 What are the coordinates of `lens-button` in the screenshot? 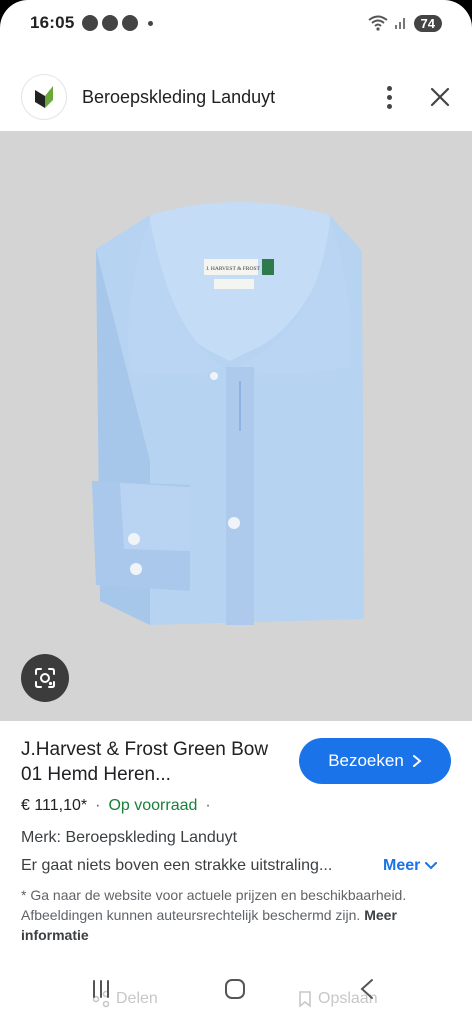 It's located at (45, 678).